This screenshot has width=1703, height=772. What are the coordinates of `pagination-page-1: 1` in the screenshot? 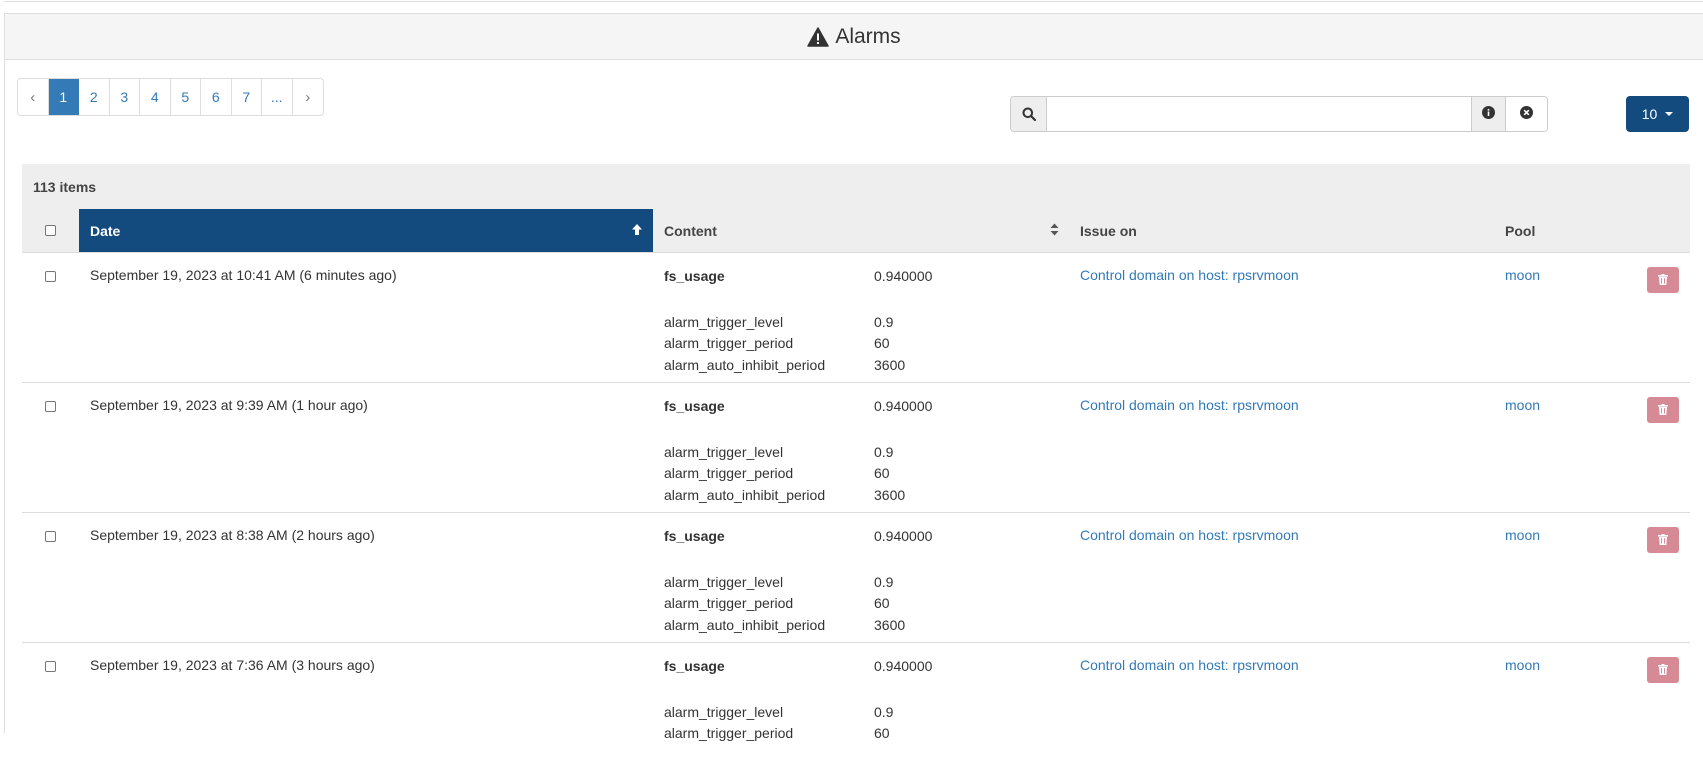 It's located at (63, 97).